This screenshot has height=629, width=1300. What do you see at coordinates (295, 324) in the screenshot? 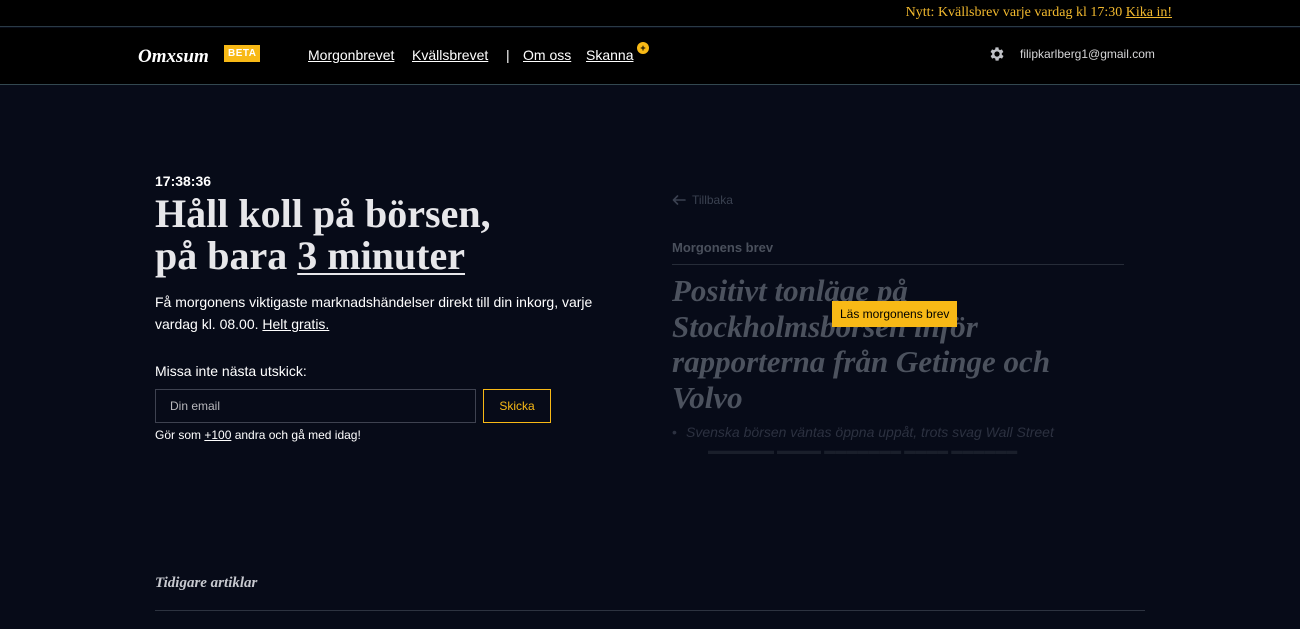
I see `lead-link: Helt gratis.` at bounding box center [295, 324].